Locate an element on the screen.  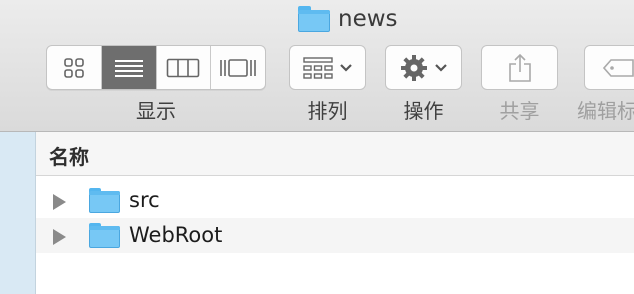
action-button is located at coordinates (423, 67).